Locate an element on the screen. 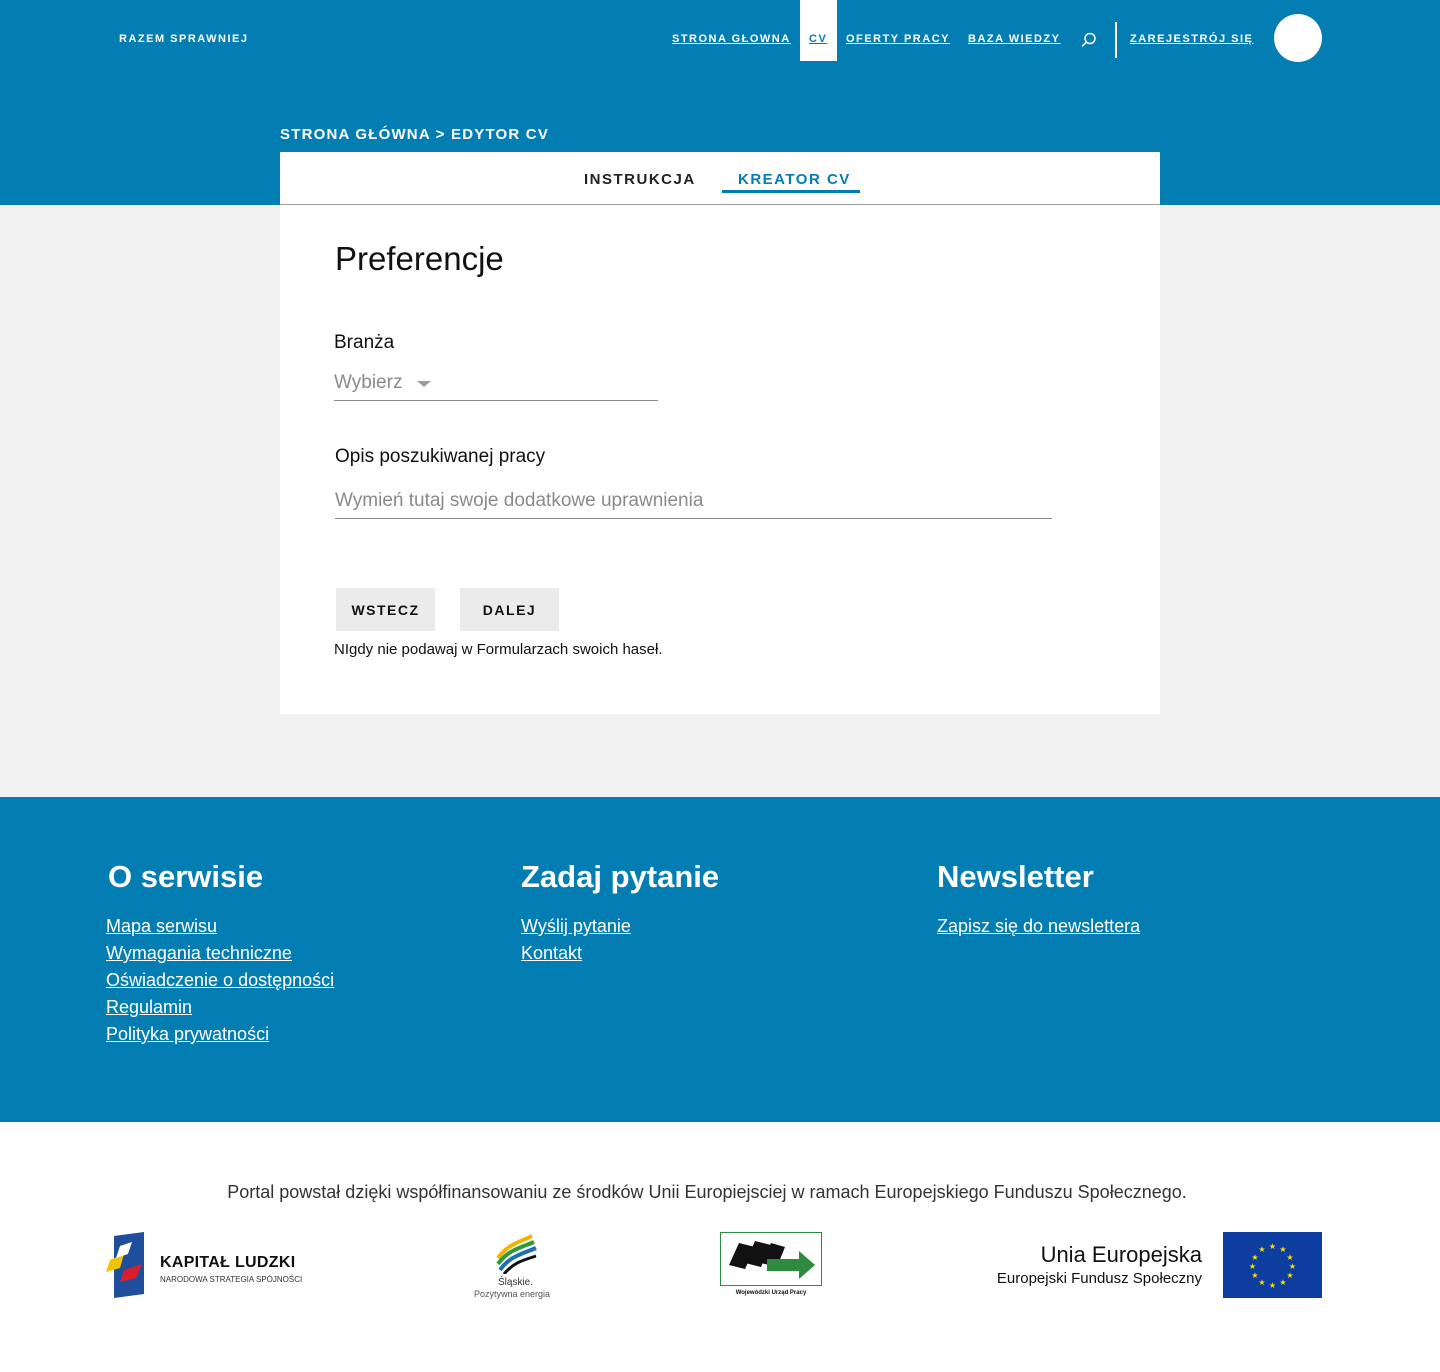  back-button: WSTECZ is located at coordinates (385, 609).